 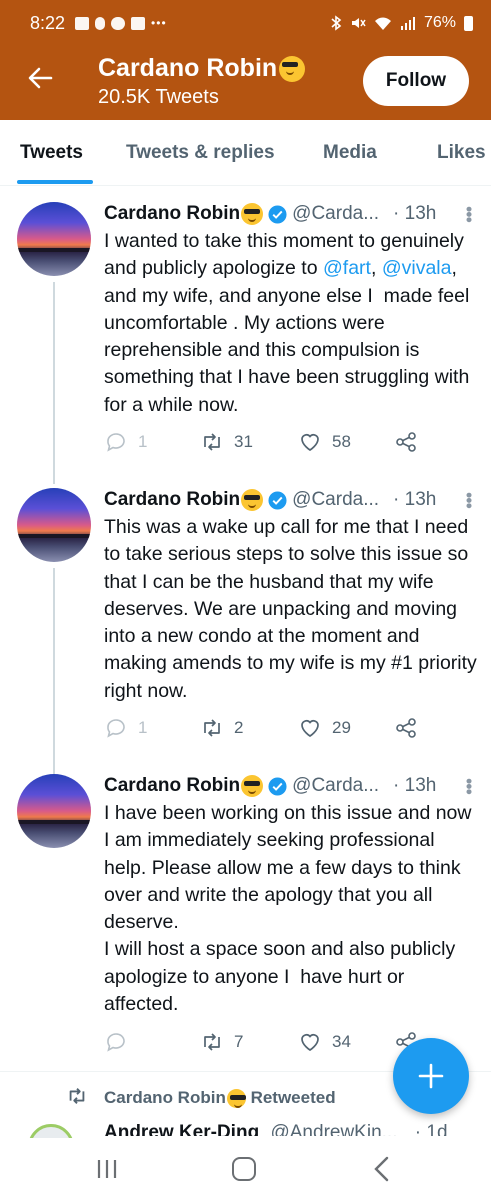 What do you see at coordinates (82, 23) in the screenshot?
I see `voicemail-icon` at bounding box center [82, 23].